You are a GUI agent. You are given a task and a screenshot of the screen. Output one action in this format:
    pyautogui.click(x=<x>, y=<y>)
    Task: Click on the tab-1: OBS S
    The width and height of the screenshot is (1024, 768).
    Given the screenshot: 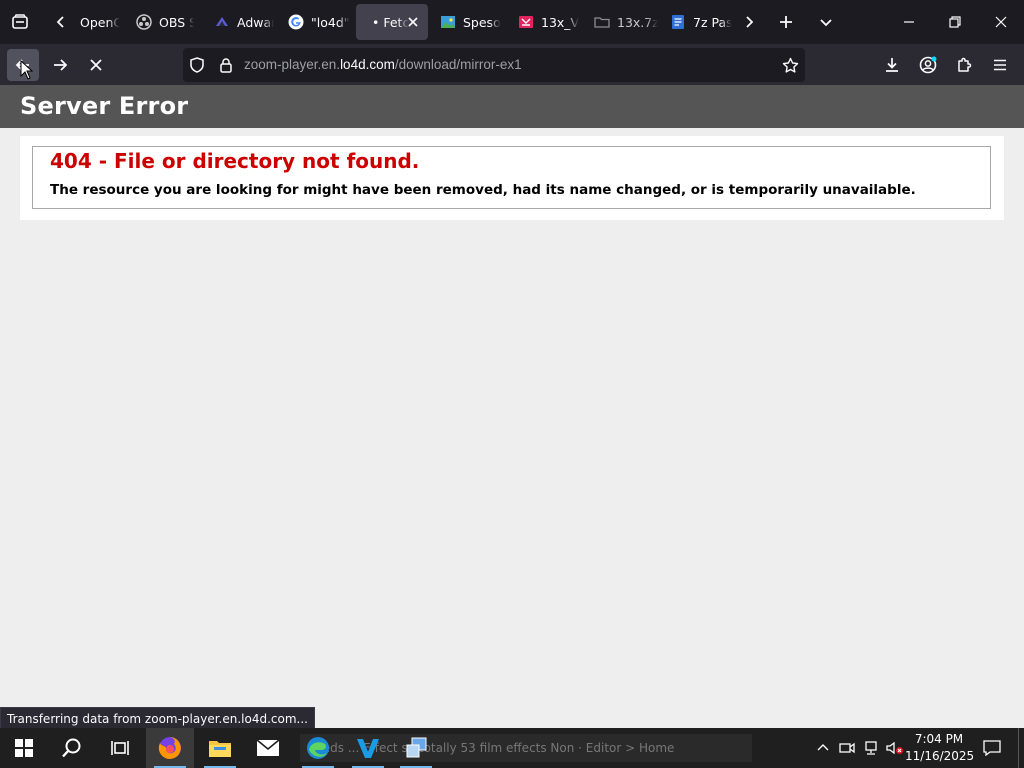 What is the action you would take?
    pyautogui.click(x=160, y=22)
    